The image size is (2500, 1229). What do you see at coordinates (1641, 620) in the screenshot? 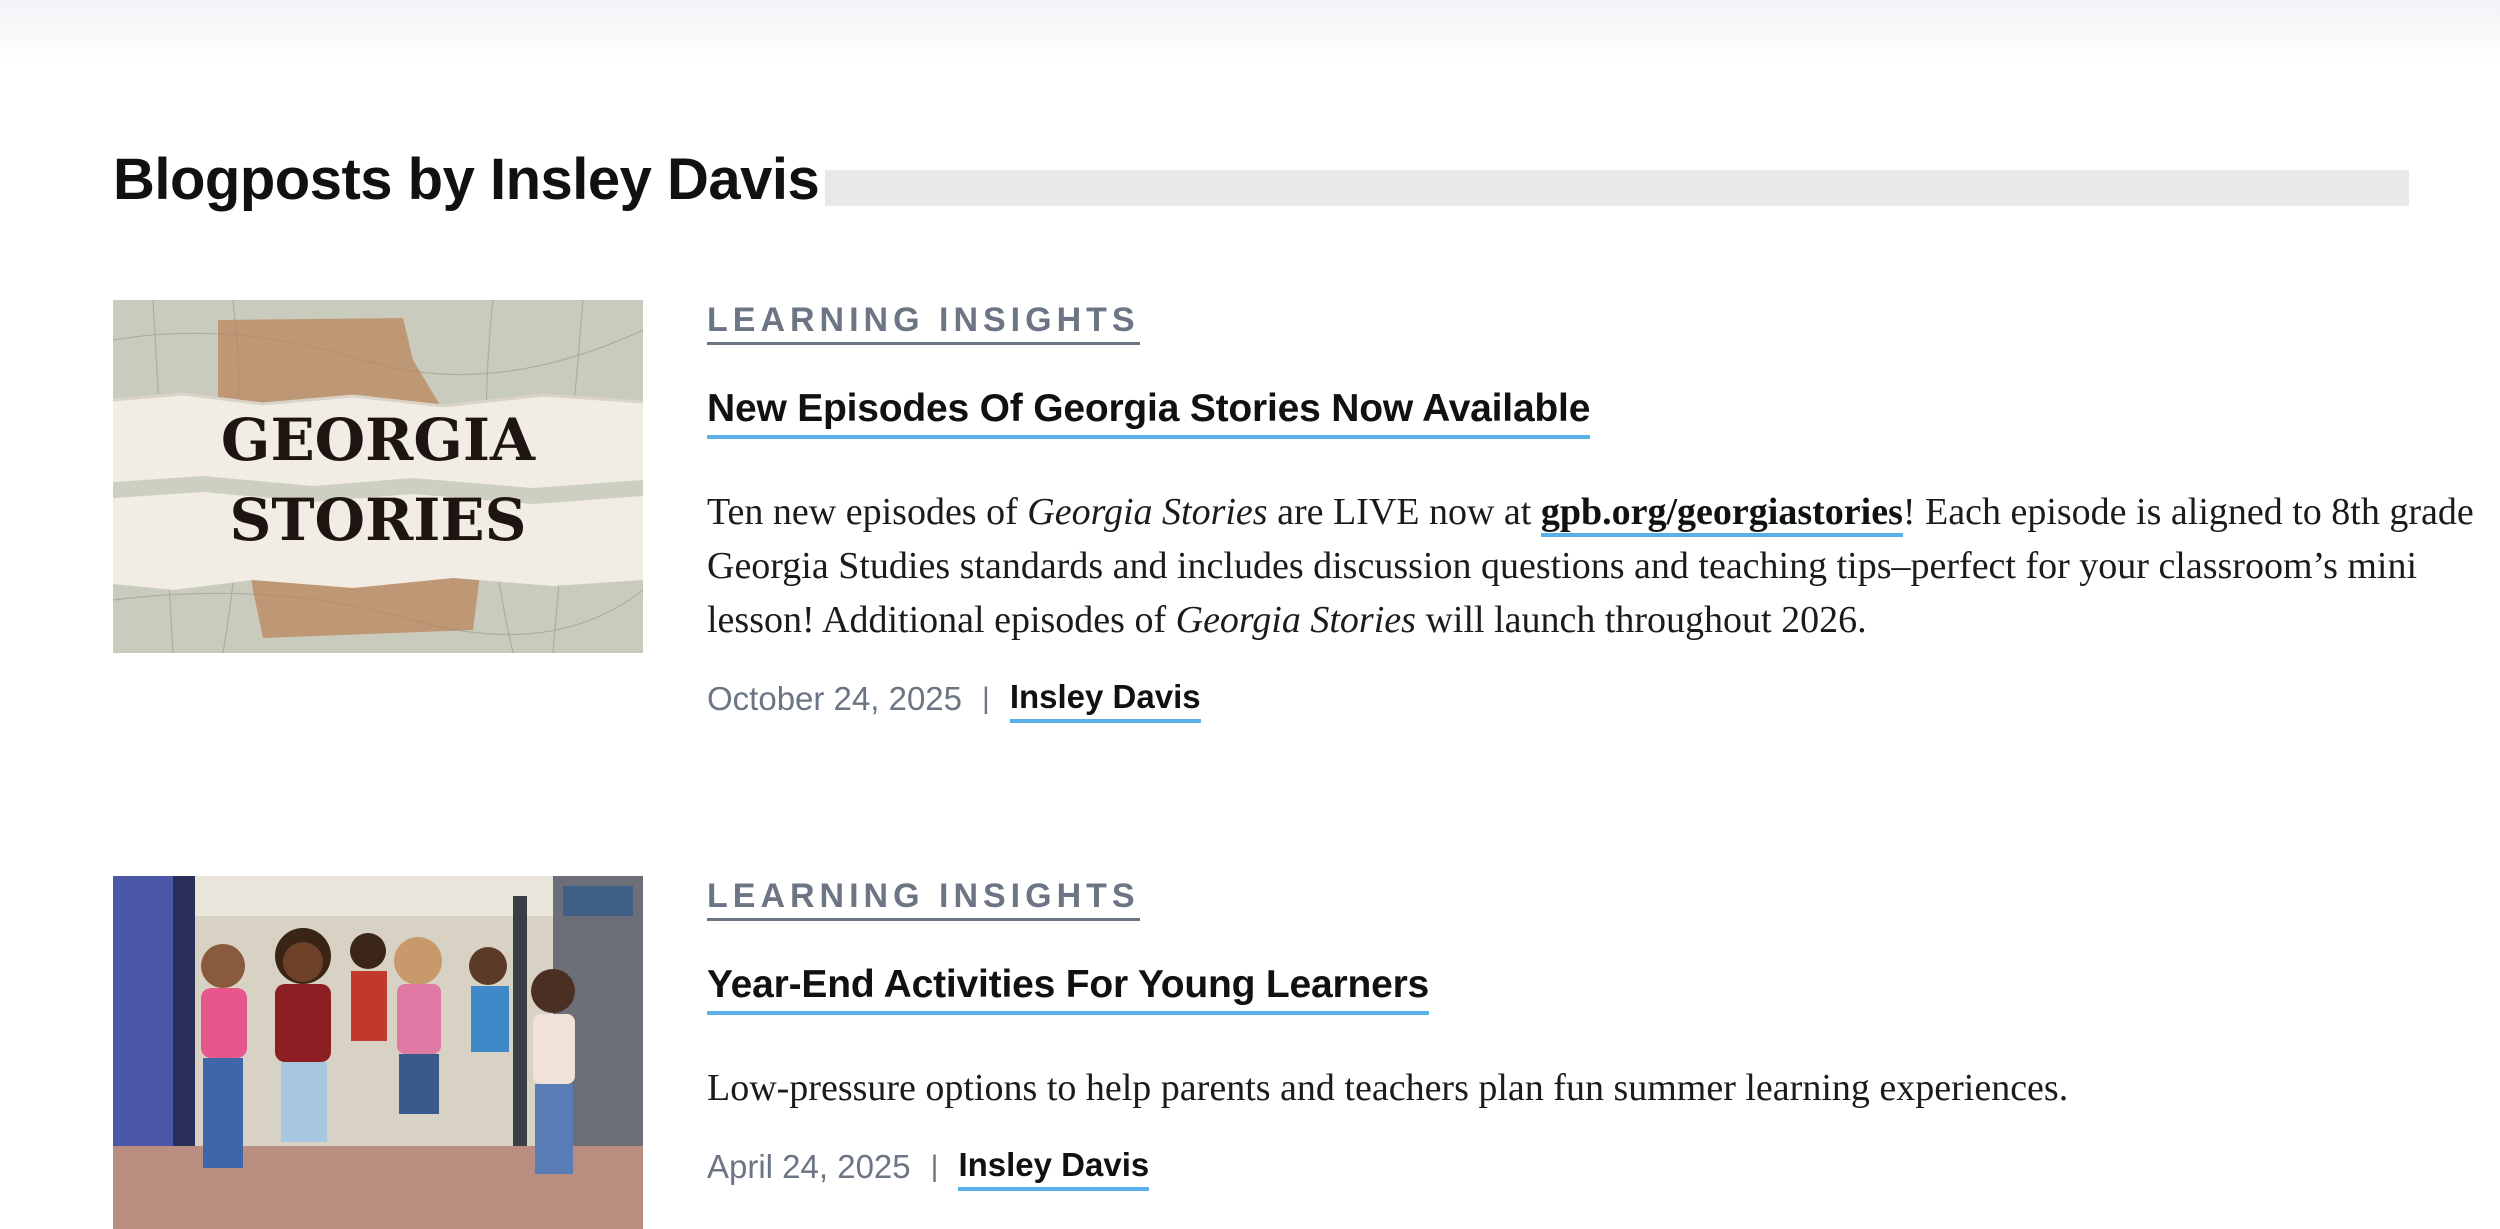
I see `excerpt-text: will launch throughout 2026.` at bounding box center [1641, 620].